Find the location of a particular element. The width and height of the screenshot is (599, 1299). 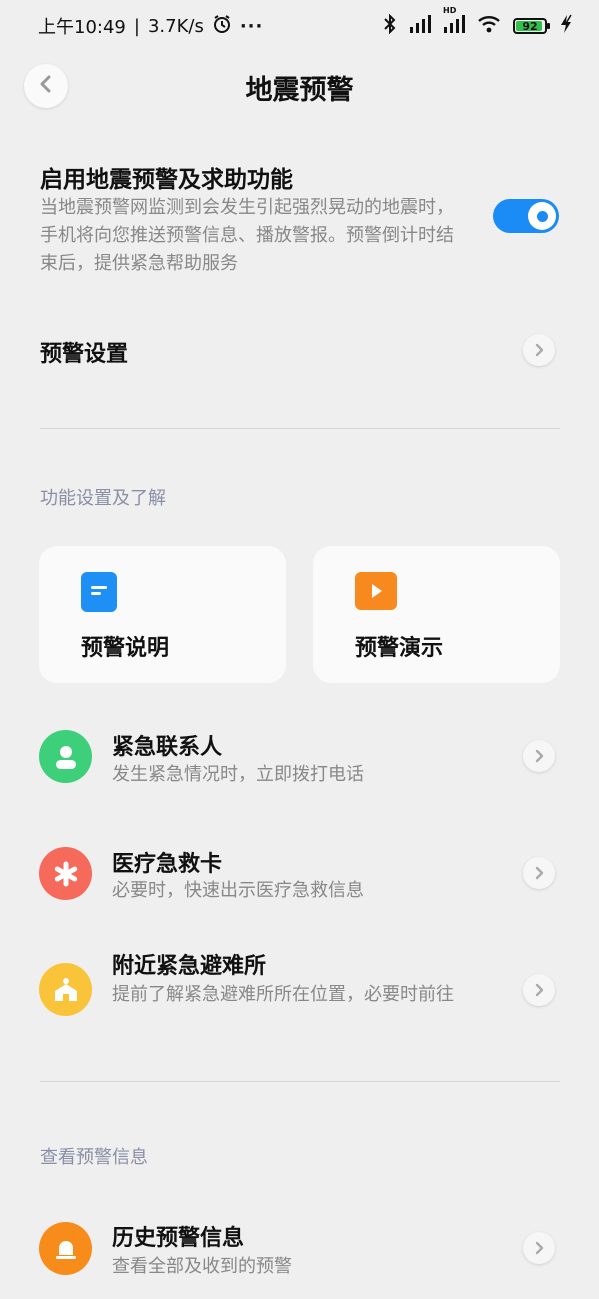

list-item-medical-card: 医疗急救卡 必要时，快速出示医疗急救信息 is located at coordinates (299, 877).